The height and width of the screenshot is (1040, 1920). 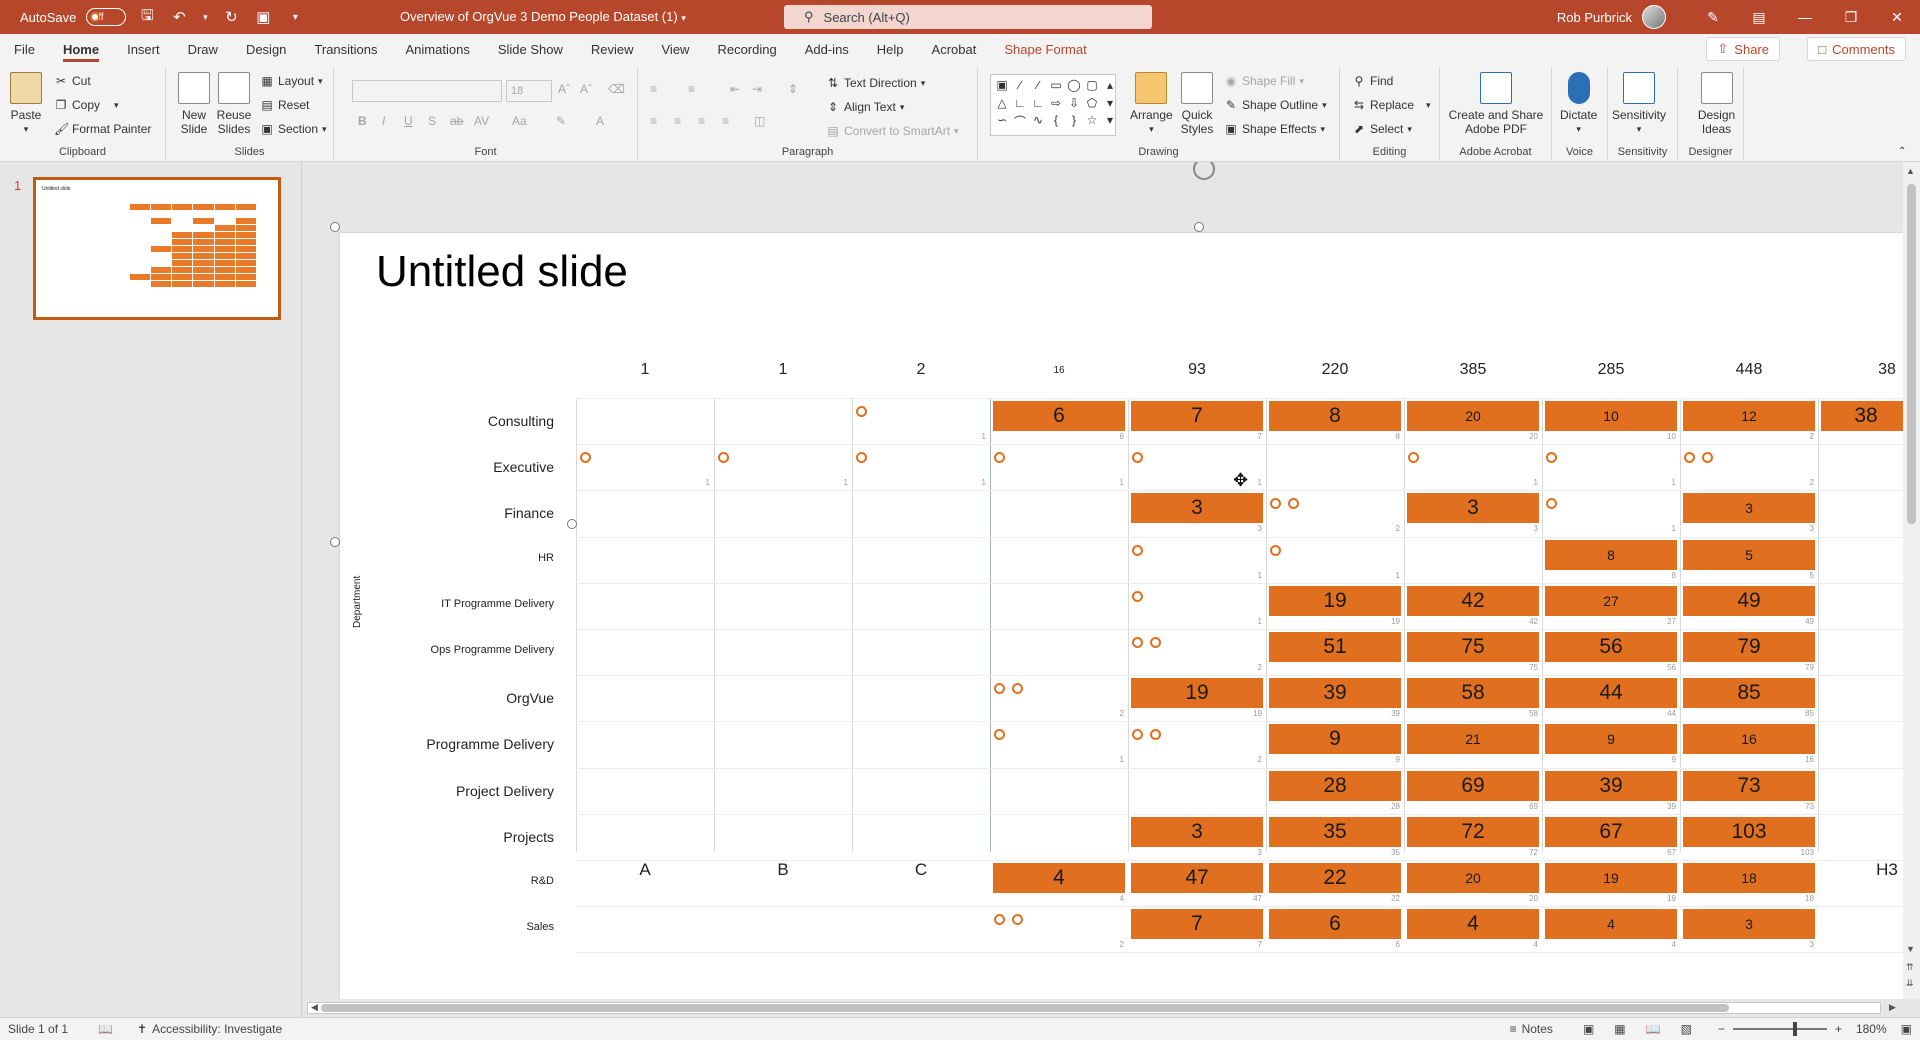 I want to click on tab-add-ins: Add-ins, so click(x=827, y=49).